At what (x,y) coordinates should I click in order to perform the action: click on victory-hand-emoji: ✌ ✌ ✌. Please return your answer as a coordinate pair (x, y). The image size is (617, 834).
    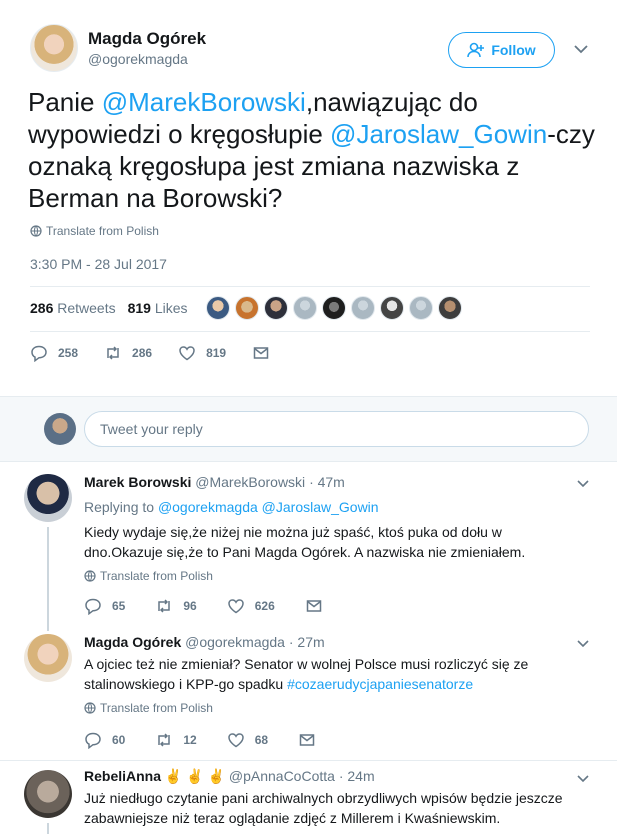
    Looking at the image, I should click on (194, 776).